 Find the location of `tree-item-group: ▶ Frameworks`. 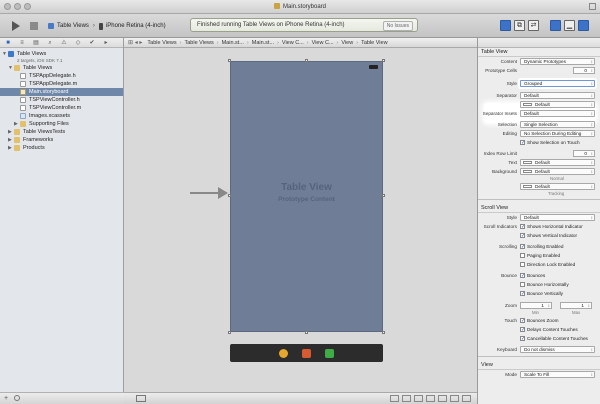

tree-item-group: ▶ Frameworks is located at coordinates (61, 140).